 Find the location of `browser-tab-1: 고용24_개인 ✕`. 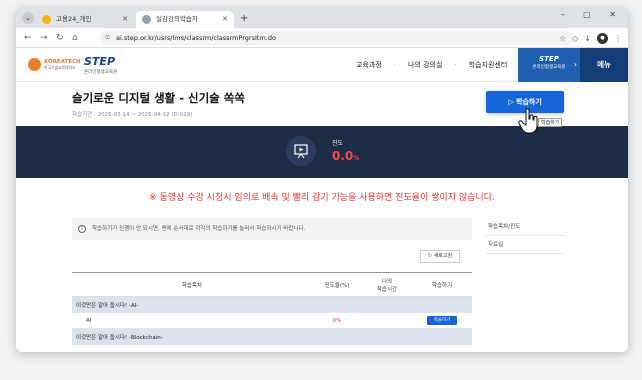

browser-tab-1: 고용24_개인 ✕ is located at coordinates (85, 19).